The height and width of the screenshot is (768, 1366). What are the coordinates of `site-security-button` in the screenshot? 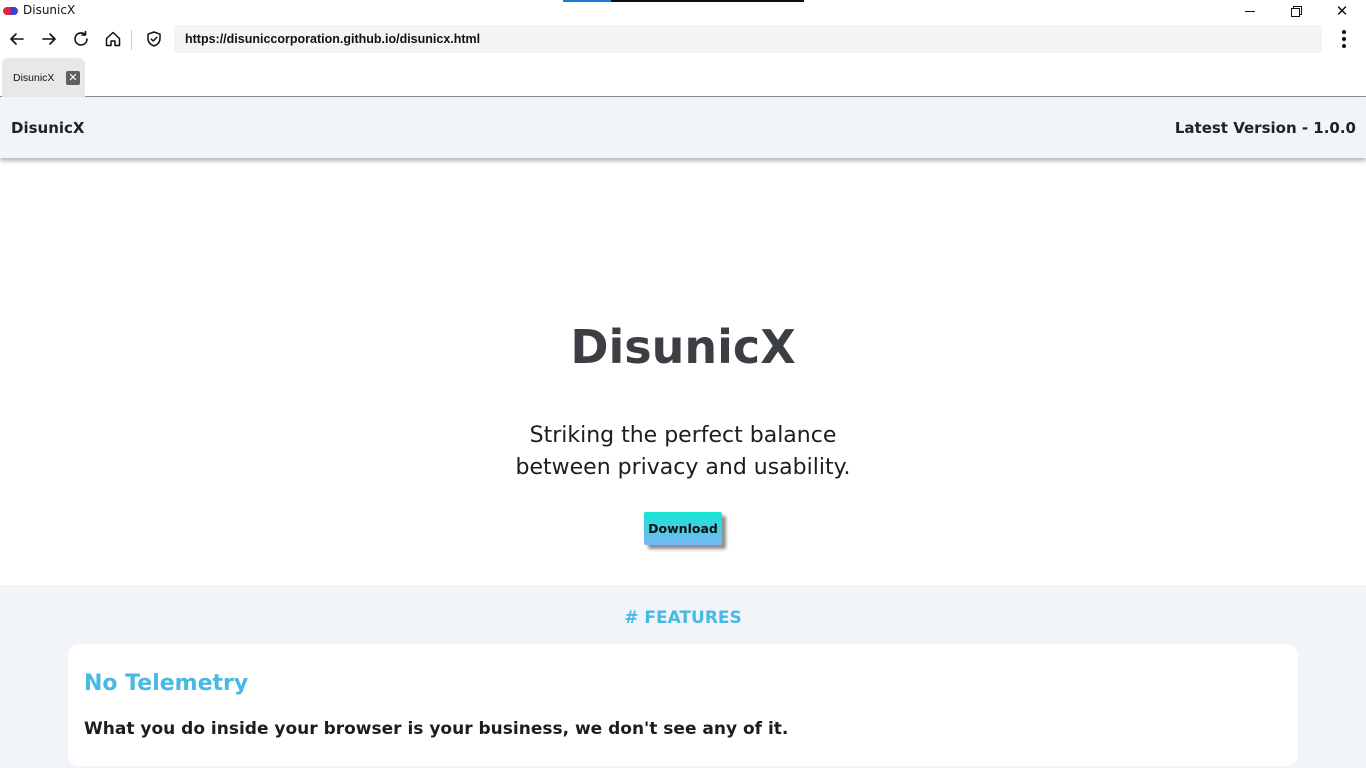 It's located at (154, 39).